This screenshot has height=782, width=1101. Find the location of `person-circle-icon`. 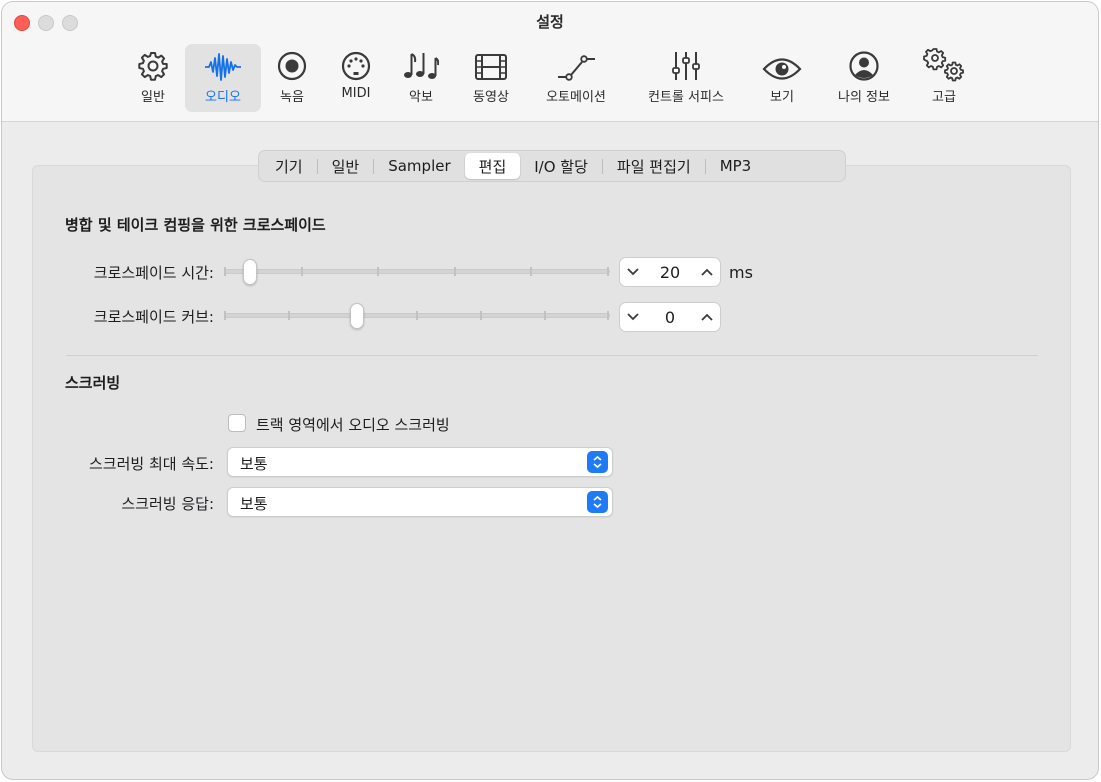

person-circle-icon is located at coordinates (864, 63).